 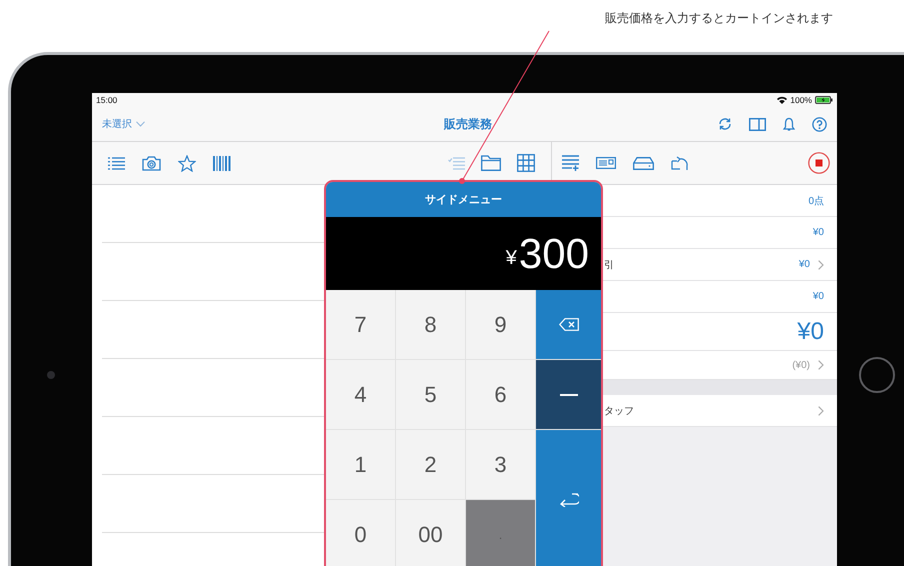 What do you see at coordinates (107, 100) in the screenshot?
I see `status-time: 15:00` at bounding box center [107, 100].